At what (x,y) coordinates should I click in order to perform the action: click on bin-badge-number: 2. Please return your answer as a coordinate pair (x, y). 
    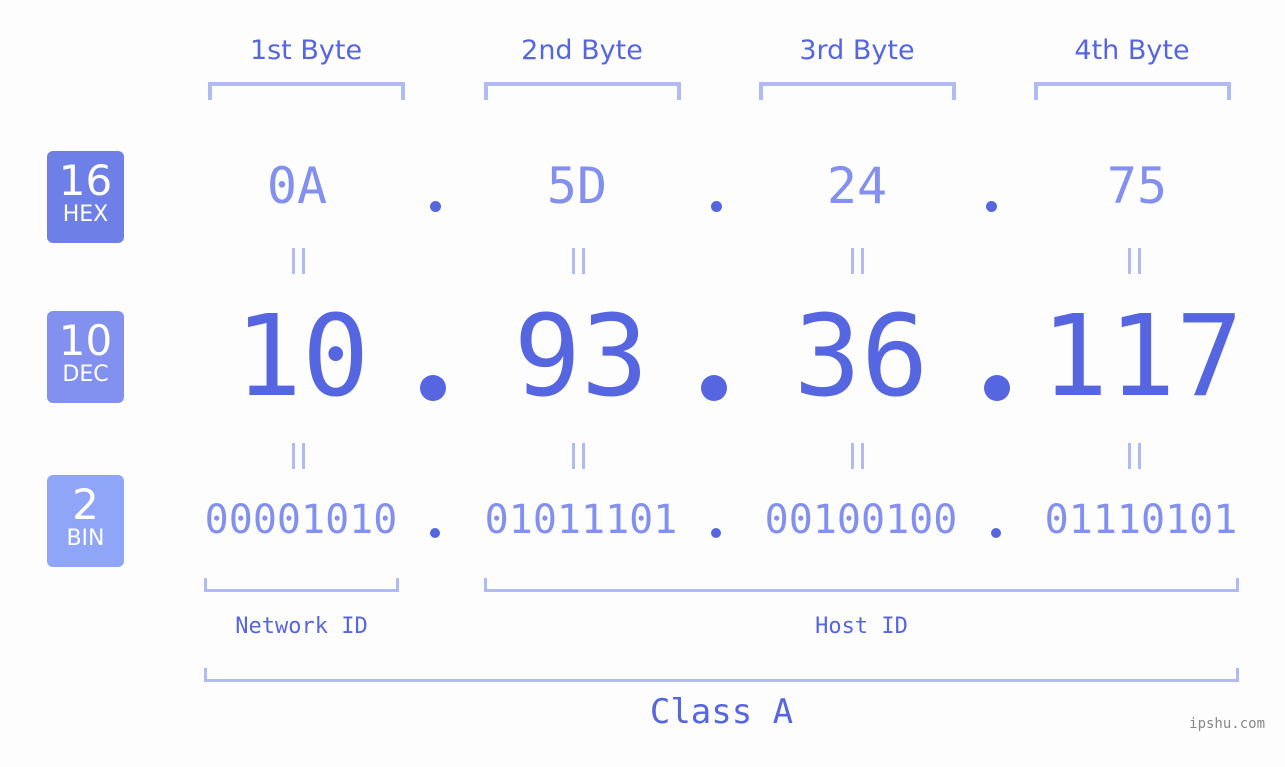
    Looking at the image, I should click on (85, 504).